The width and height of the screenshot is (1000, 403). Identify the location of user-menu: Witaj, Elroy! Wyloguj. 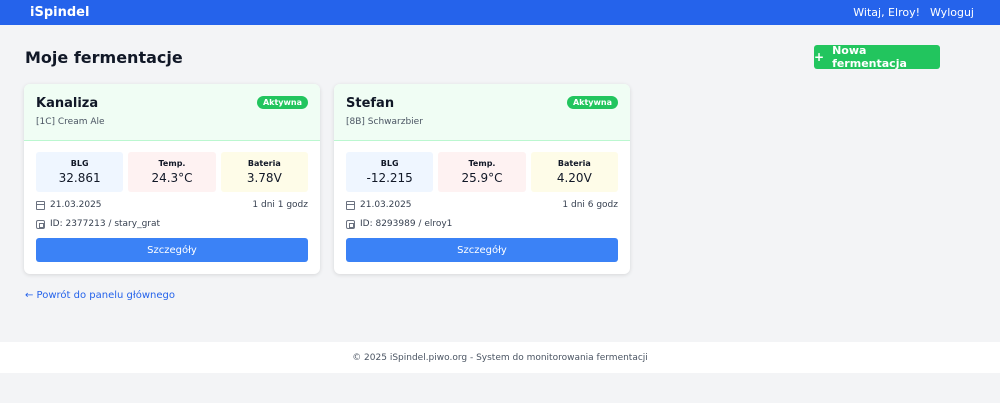
(913, 12).